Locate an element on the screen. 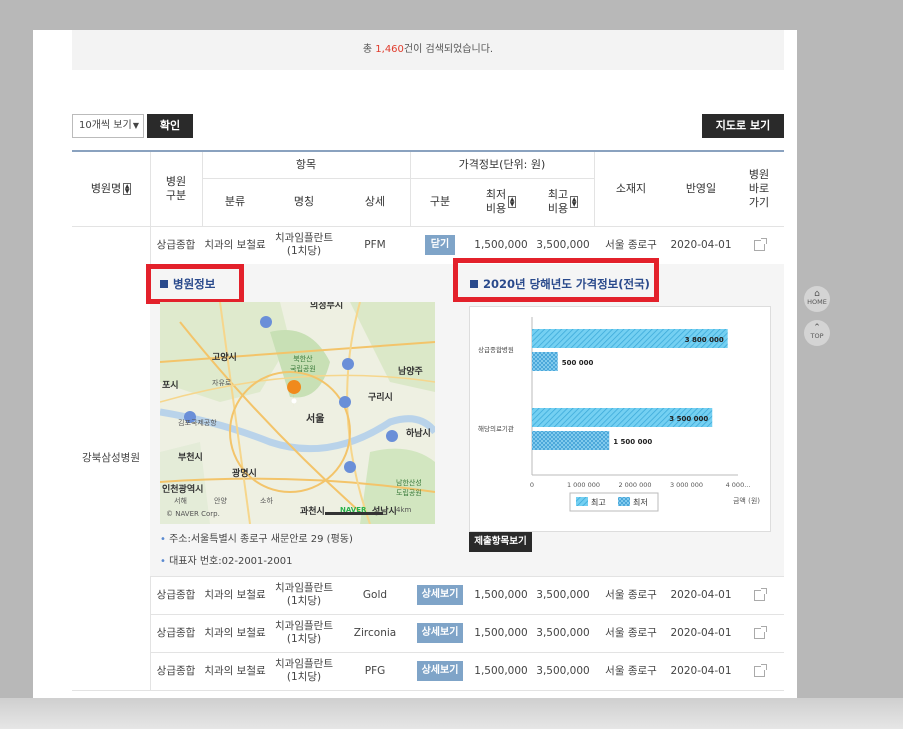 This screenshot has height=729, width=903. phone-line: • 대표자 번호:02-2001-2001 is located at coordinates (226, 561).